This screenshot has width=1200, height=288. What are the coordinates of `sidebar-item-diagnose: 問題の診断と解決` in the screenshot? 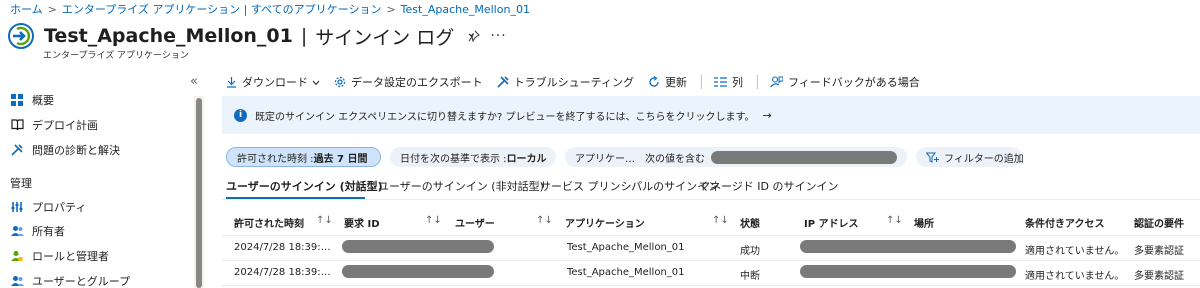 It's located at (65, 150).